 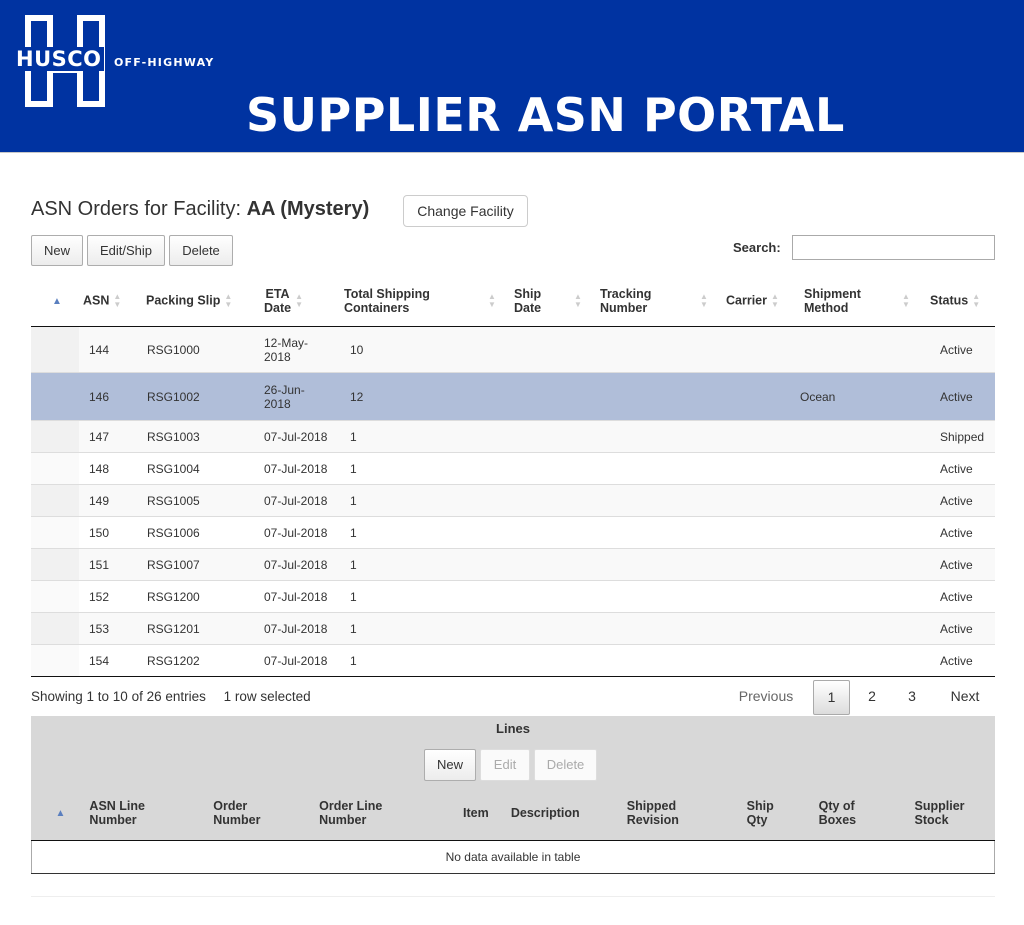 I want to click on edit-line-button: Edit, so click(x=505, y=765).